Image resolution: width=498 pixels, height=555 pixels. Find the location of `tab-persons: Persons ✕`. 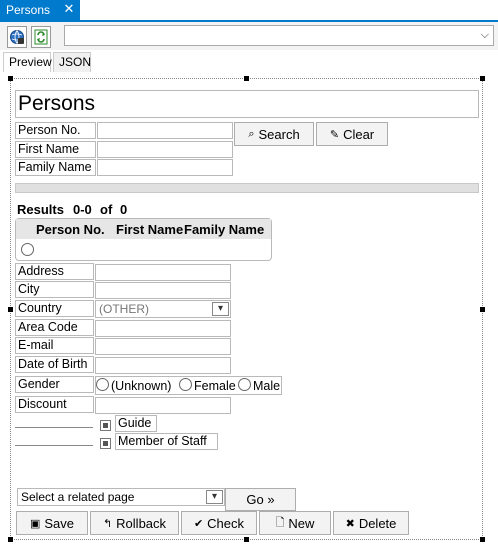

tab-persons: Persons ✕ is located at coordinates (40, 10).